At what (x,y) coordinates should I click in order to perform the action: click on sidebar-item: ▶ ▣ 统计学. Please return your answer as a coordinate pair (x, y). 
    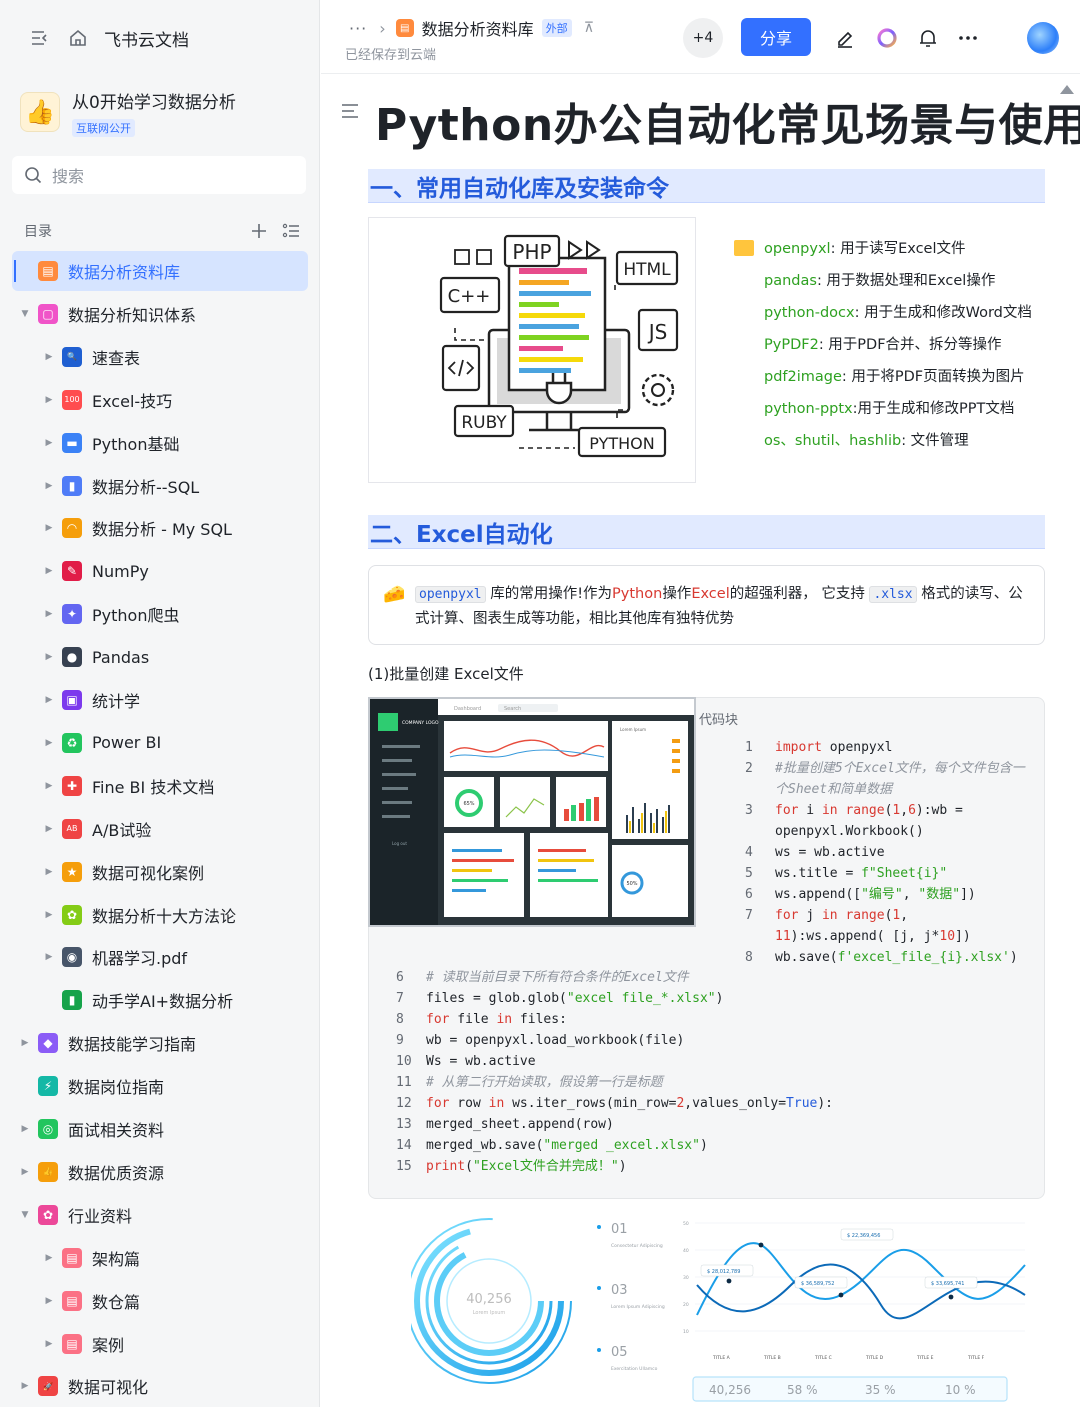
    Looking at the image, I should click on (160, 700).